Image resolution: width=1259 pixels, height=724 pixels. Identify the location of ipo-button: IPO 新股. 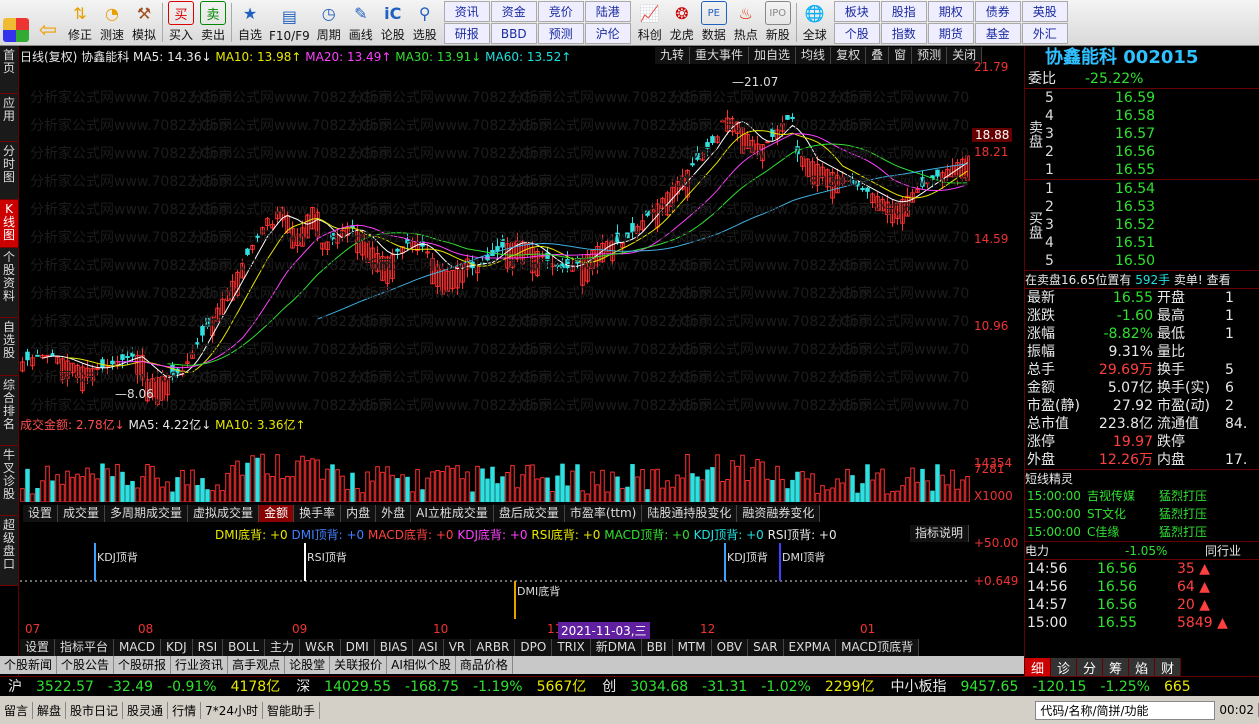
(778, 22).